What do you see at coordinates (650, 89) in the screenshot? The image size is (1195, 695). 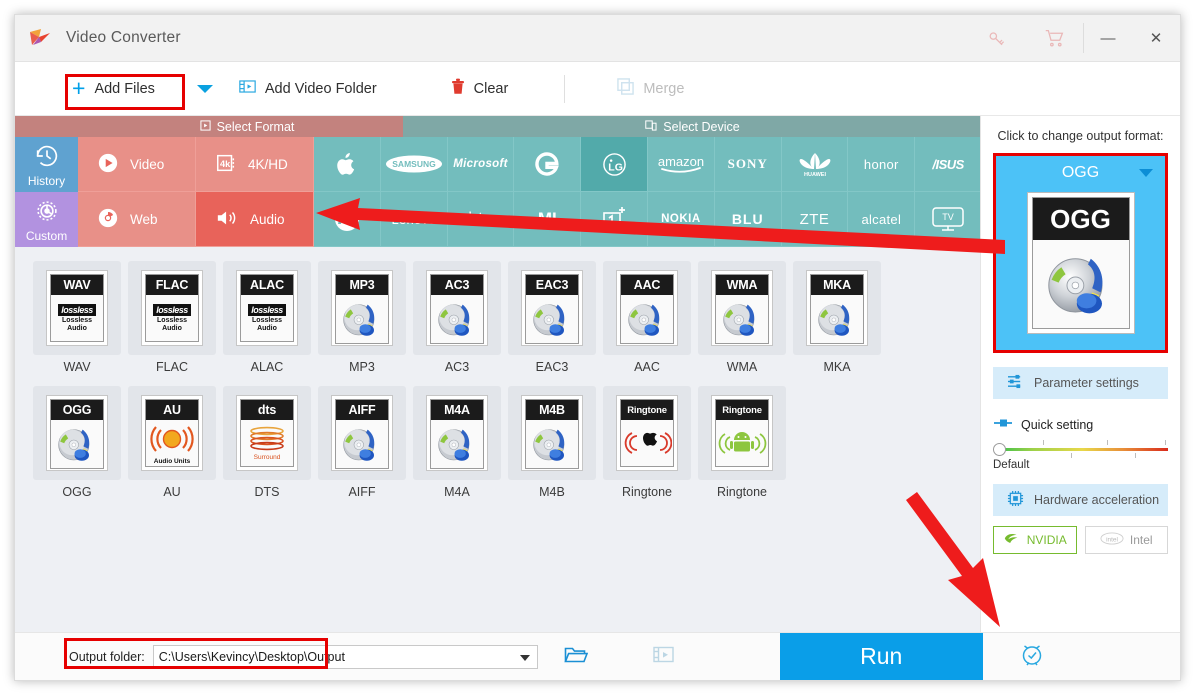 I see `merge-button: Merge` at bounding box center [650, 89].